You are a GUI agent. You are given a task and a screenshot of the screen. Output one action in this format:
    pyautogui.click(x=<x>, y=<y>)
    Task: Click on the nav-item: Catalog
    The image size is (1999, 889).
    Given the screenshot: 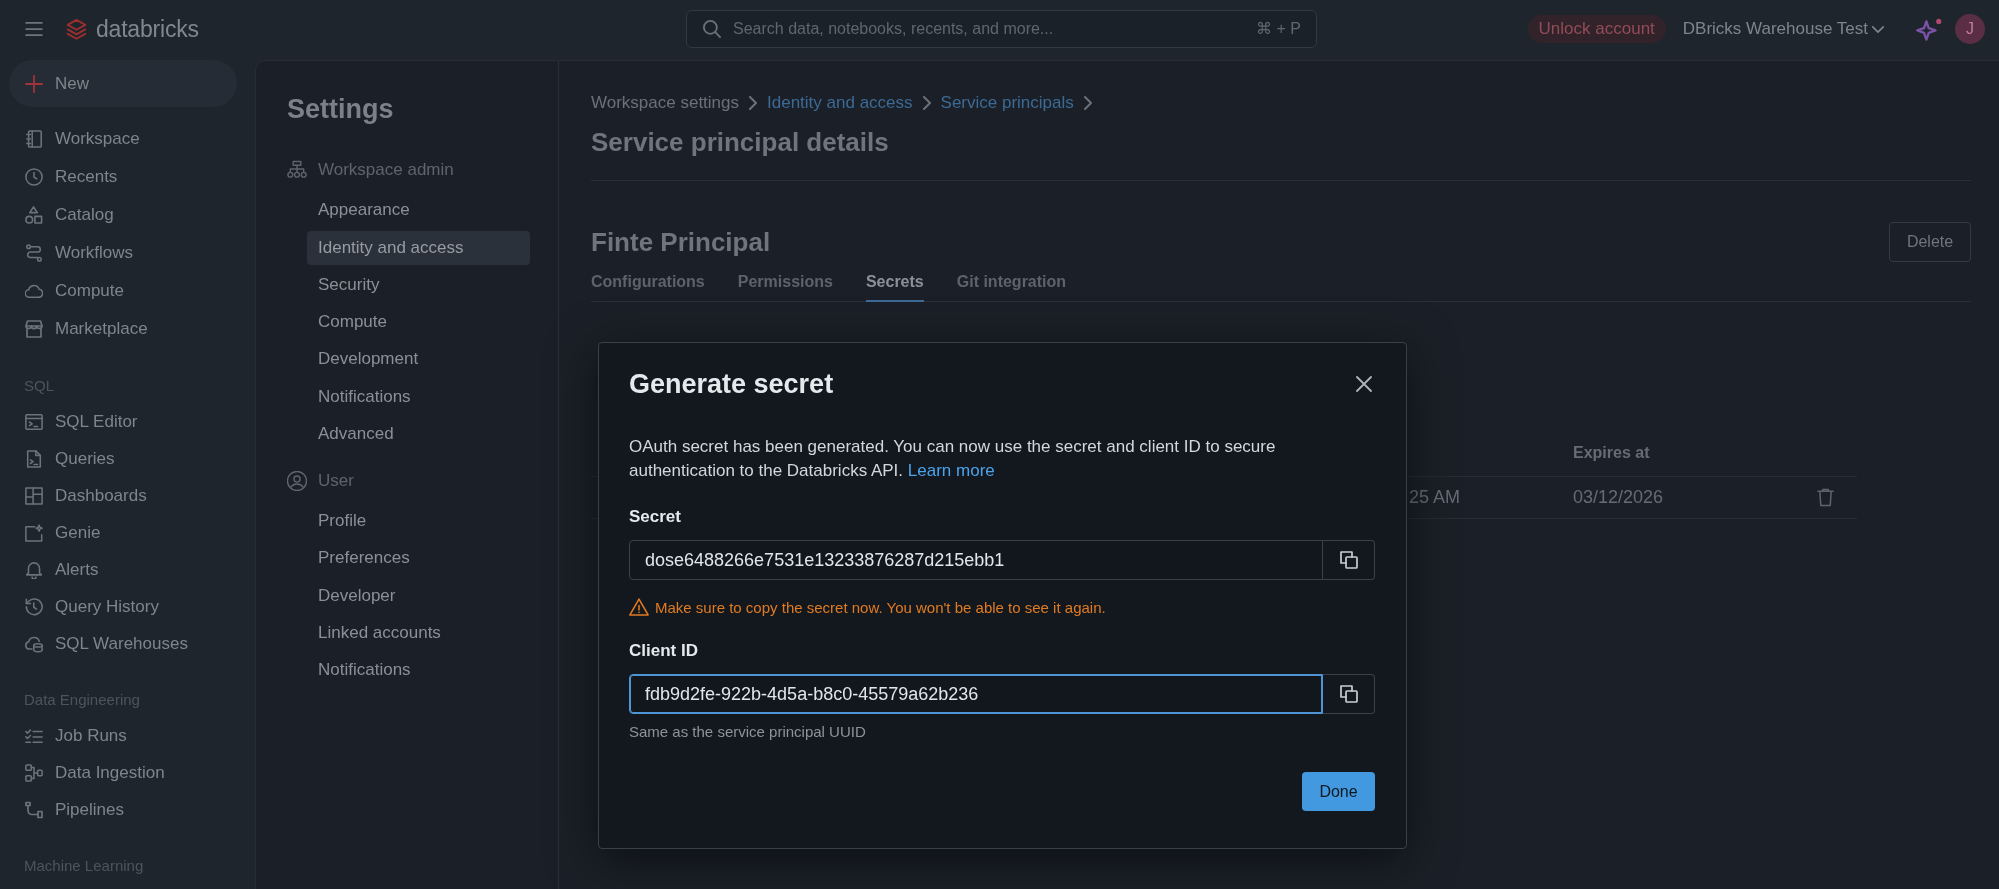 What is the action you would take?
    pyautogui.click(x=123, y=215)
    